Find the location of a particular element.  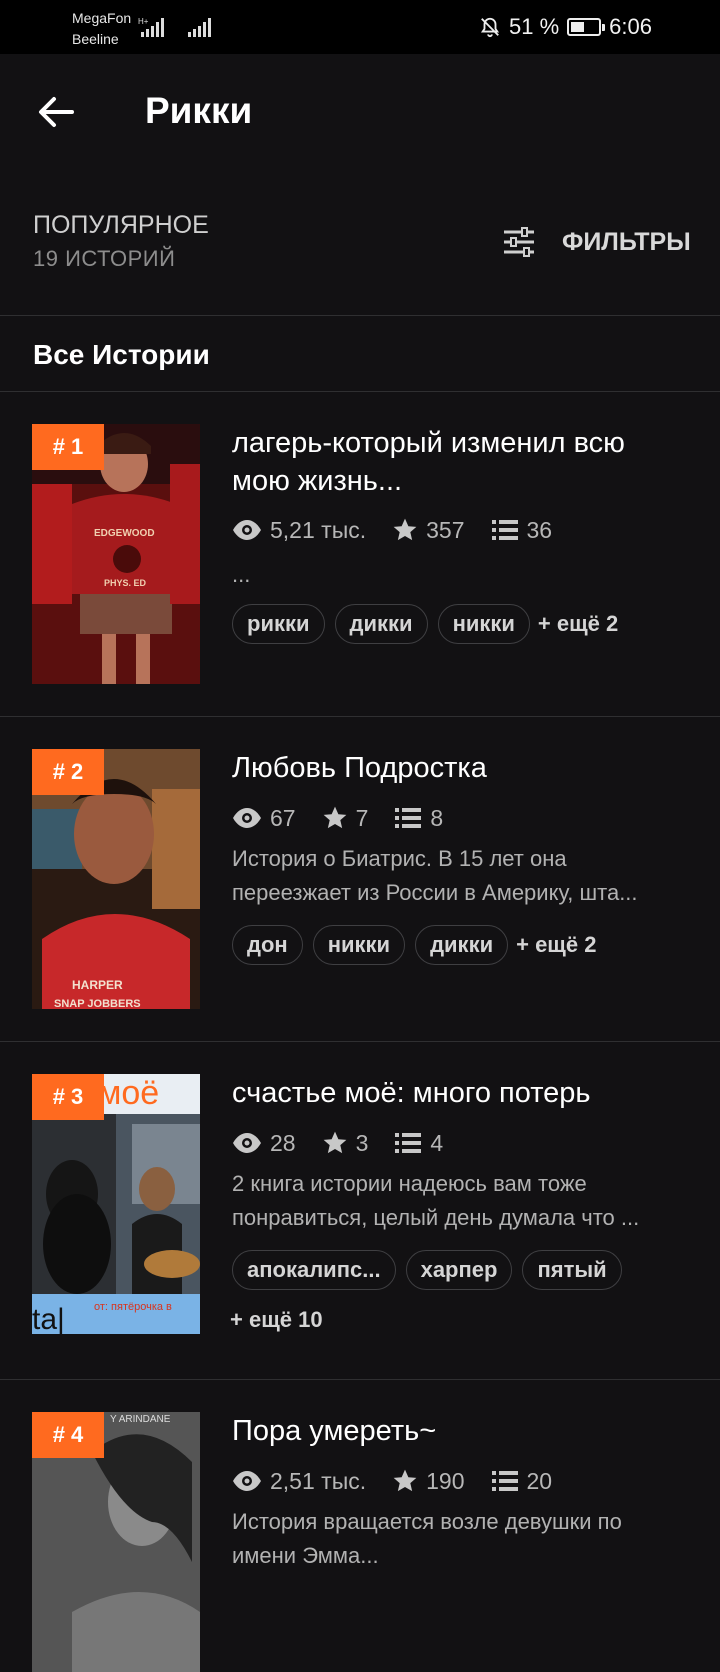

rank-badge: # 3 is located at coordinates (68, 1097).